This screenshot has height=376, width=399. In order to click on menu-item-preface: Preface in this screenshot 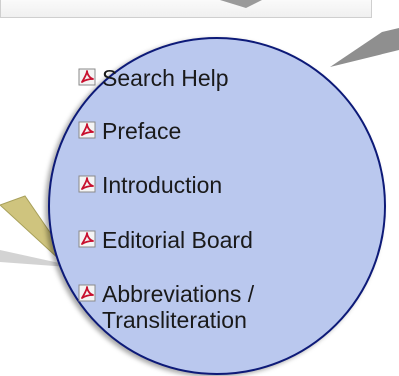, I will do `click(129, 131)`.